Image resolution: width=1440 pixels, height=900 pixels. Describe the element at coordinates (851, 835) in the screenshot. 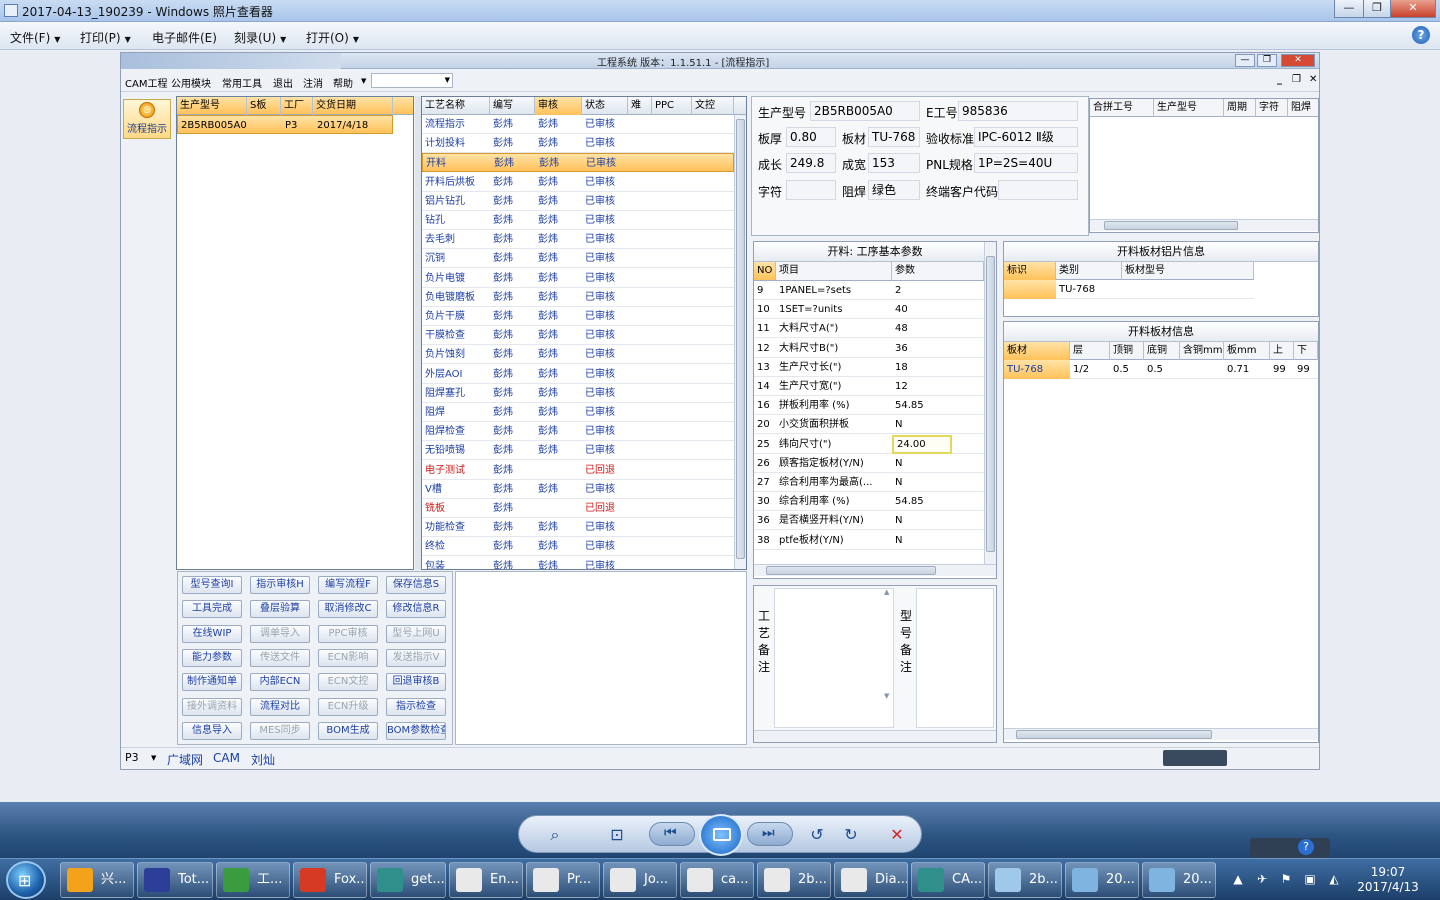

I see `rotate-right-icon: ↻` at that location.